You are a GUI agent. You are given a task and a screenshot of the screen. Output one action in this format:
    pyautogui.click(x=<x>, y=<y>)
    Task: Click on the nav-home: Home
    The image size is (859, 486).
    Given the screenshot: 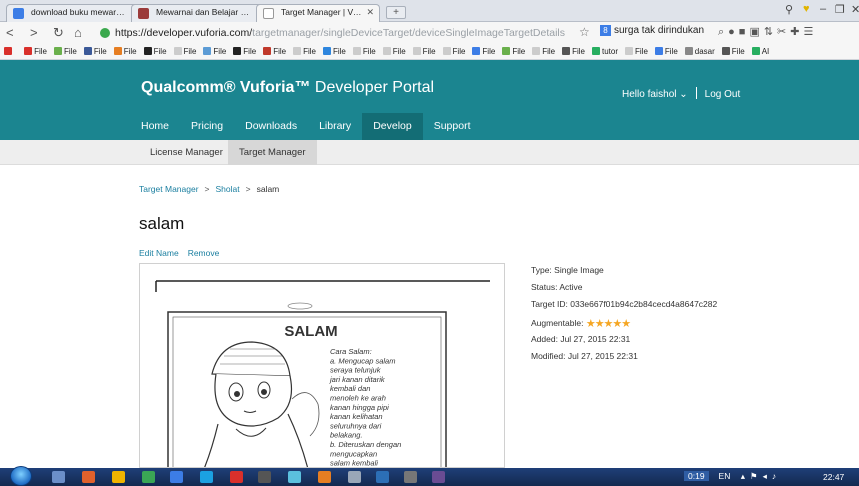 What is the action you would take?
    pyautogui.click(x=155, y=126)
    